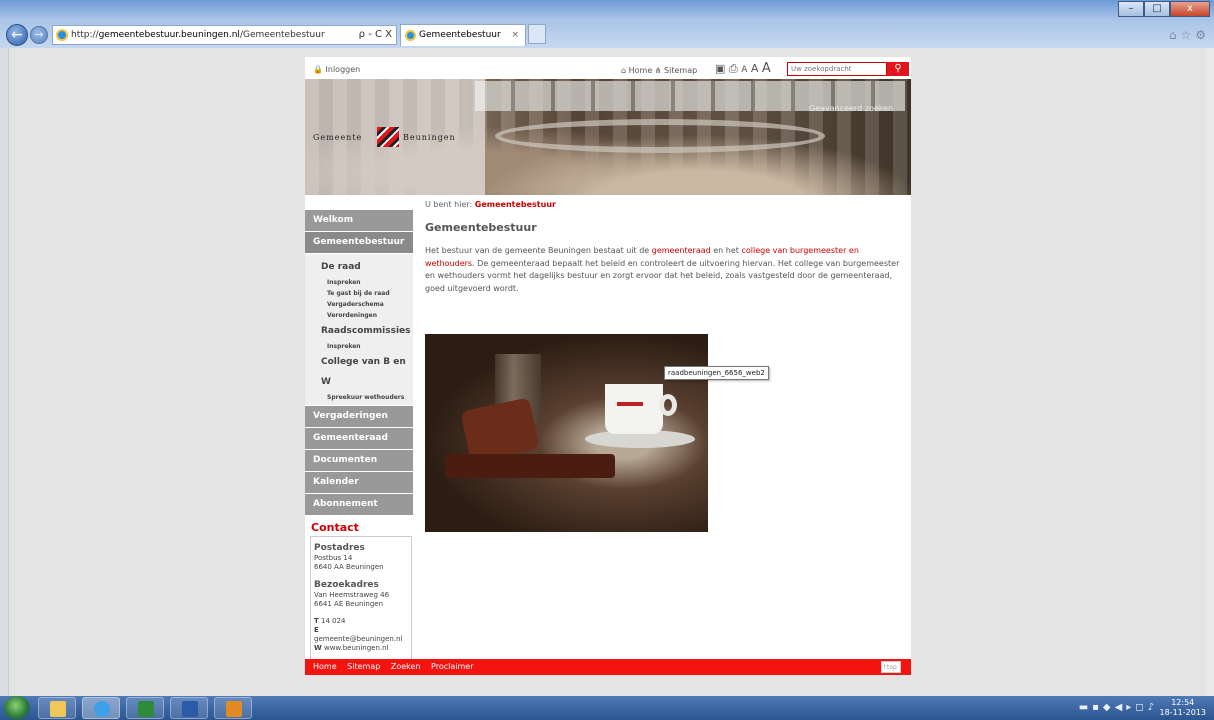 The image size is (1214, 720). I want to click on ie-page-icon, so click(62, 35).